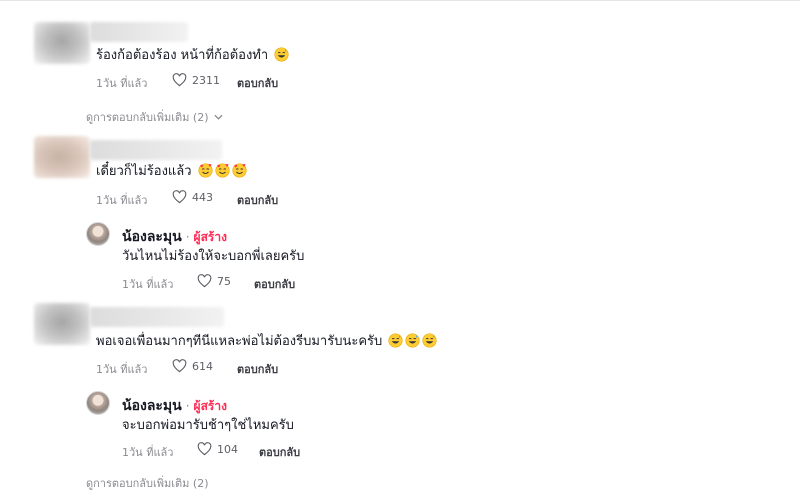 This screenshot has width=800, height=492. Describe the element at coordinates (208, 425) in the screenshot. I see `reply-text: จะบอกพ่อมารับช้าๆใช่ไหมครับ` at that location.